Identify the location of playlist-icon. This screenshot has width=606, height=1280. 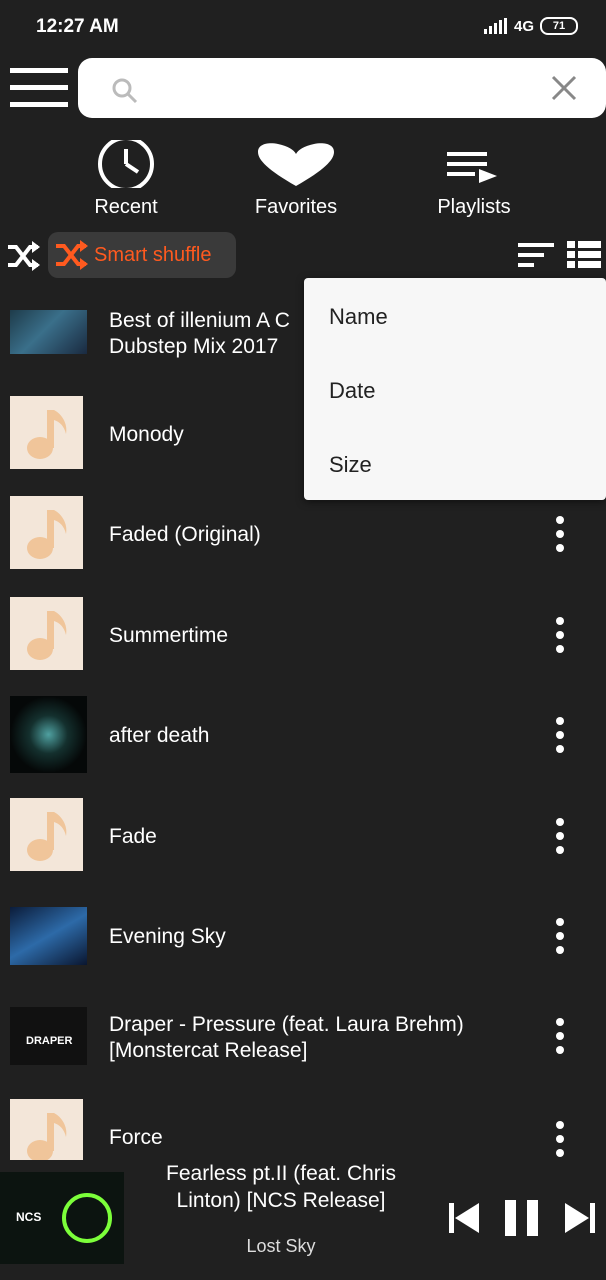
(472, 167).